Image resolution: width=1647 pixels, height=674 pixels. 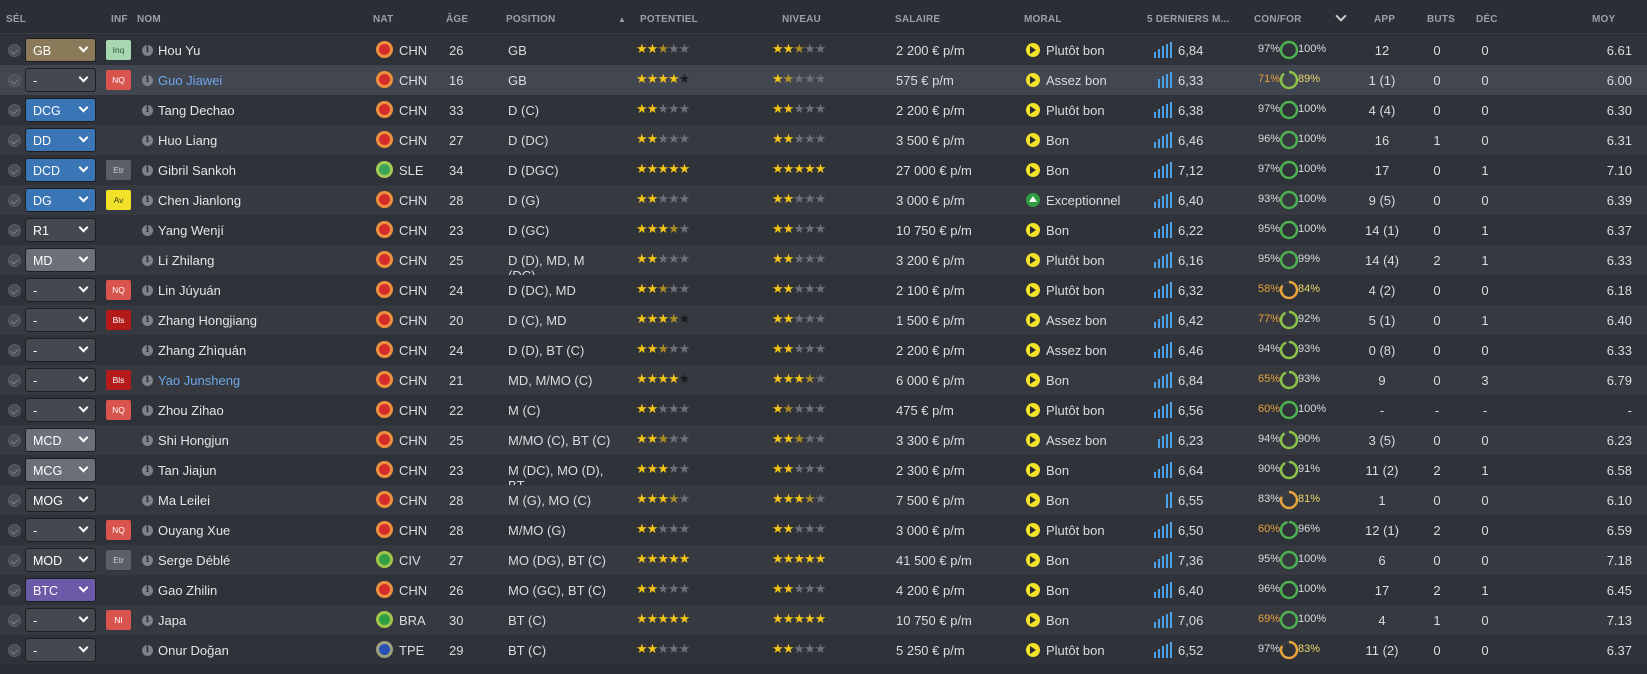 What do you see at coordinates (196, 110) in the screenshot?
I see `player-name: Tang Dechao` at bounding box center [196, 110].